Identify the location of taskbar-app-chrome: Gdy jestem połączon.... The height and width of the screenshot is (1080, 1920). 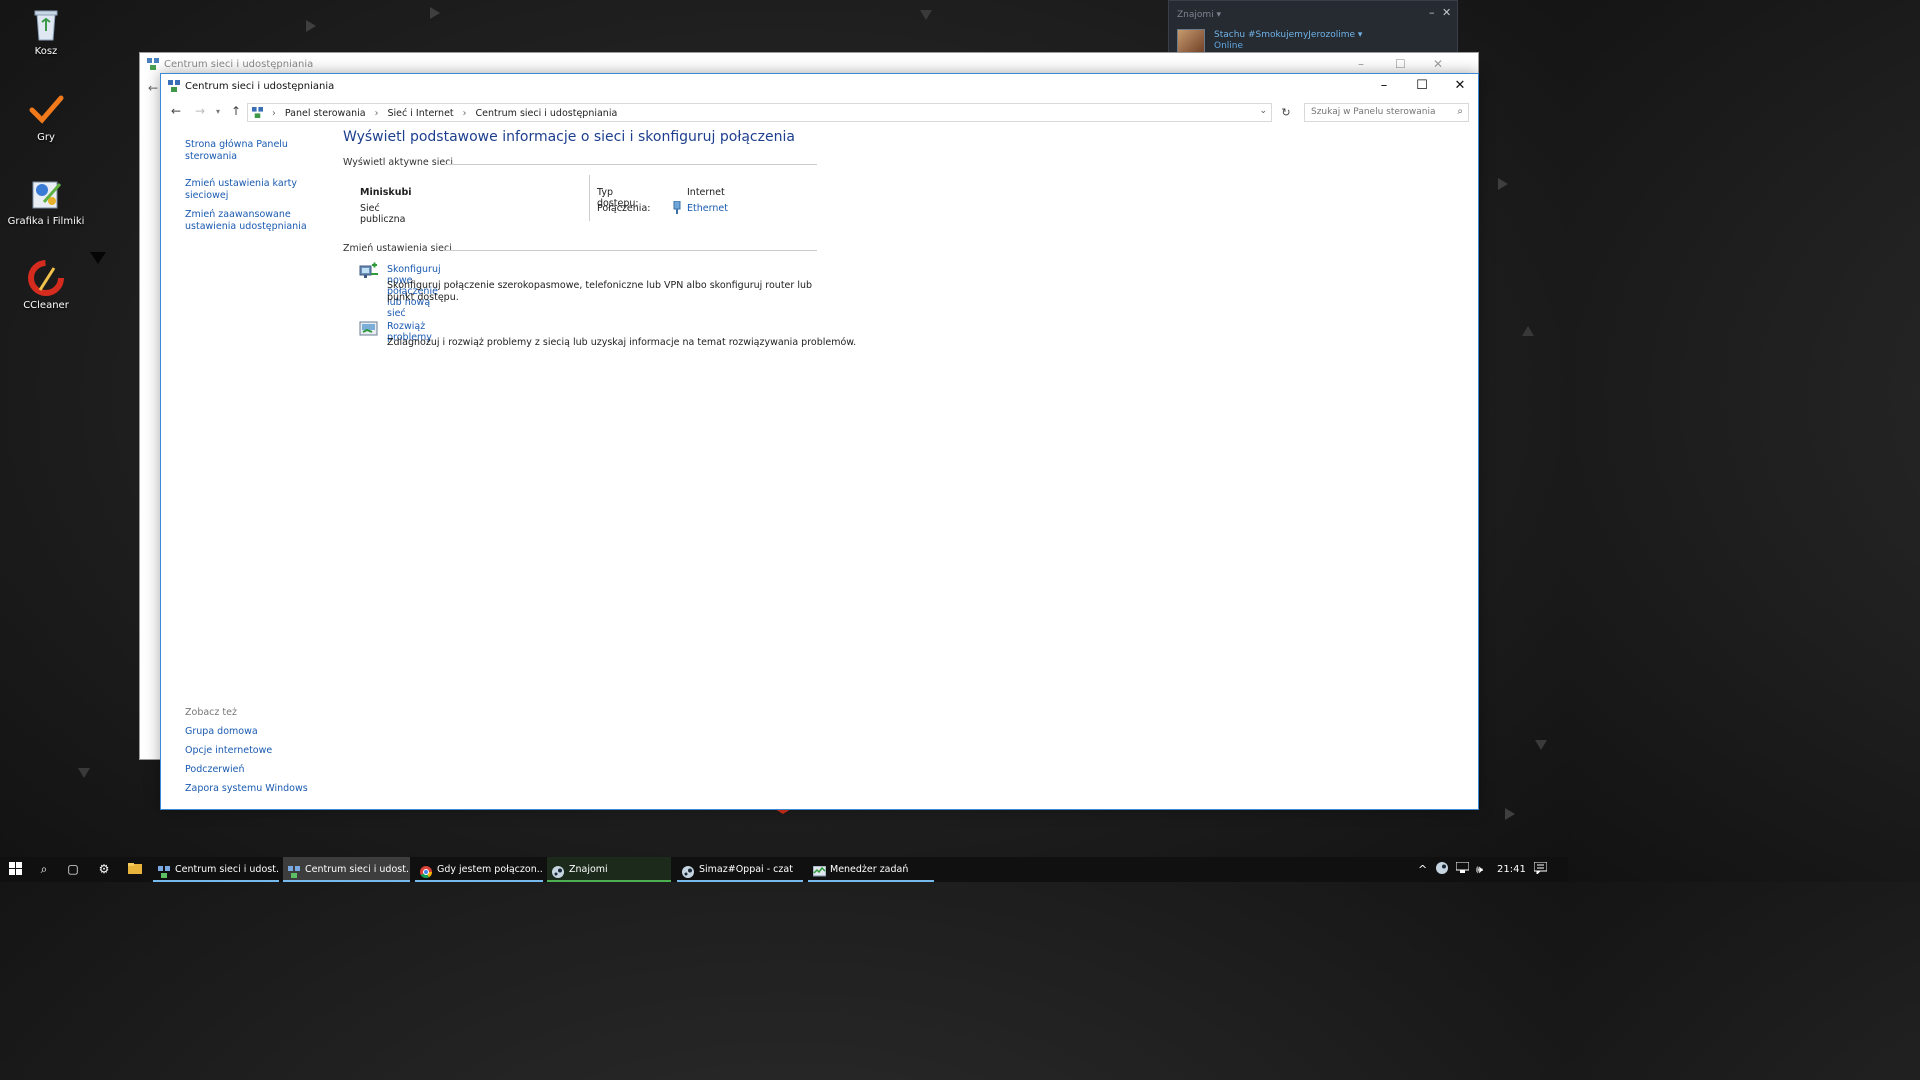
(479, 869).